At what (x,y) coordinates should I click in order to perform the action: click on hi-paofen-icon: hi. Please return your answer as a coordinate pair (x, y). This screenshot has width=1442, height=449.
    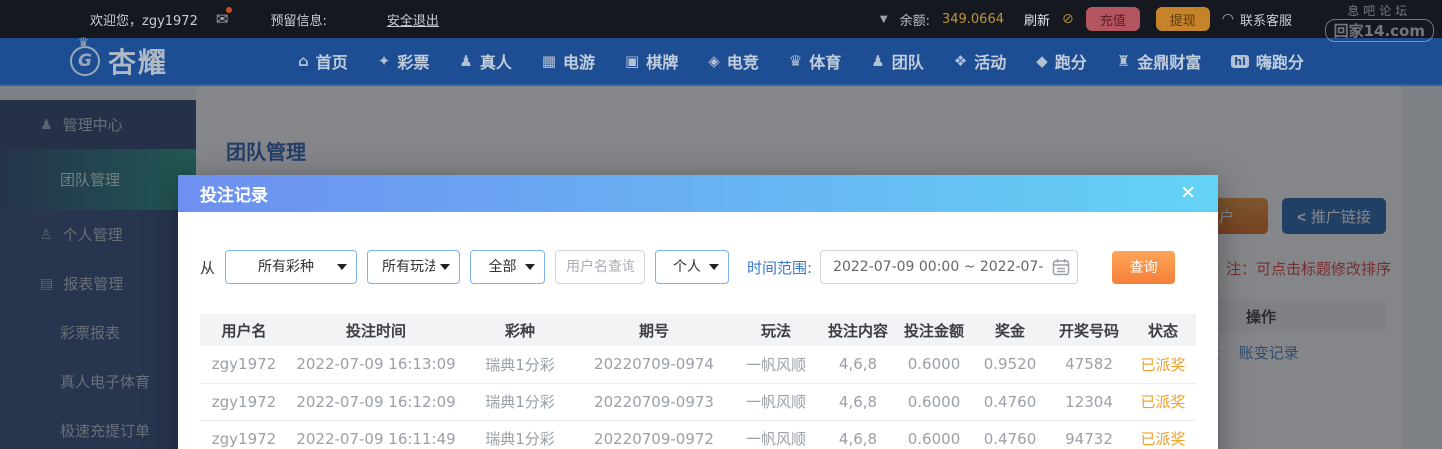
    Looking at the image, I should click on (1240, 61).